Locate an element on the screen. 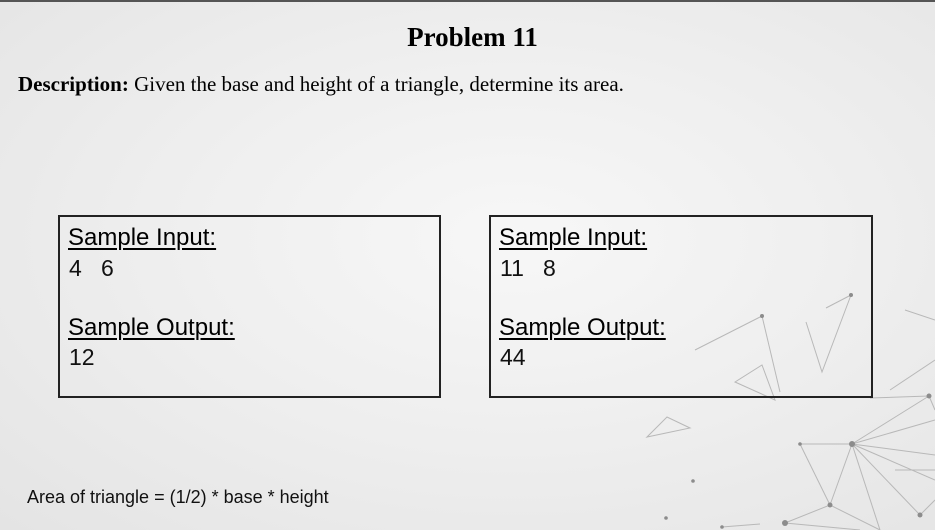 The image size is (935, 530). sample-box-1: Sample Input: 4 6 Sample Output: 12 is located at coordinates (249, 306).